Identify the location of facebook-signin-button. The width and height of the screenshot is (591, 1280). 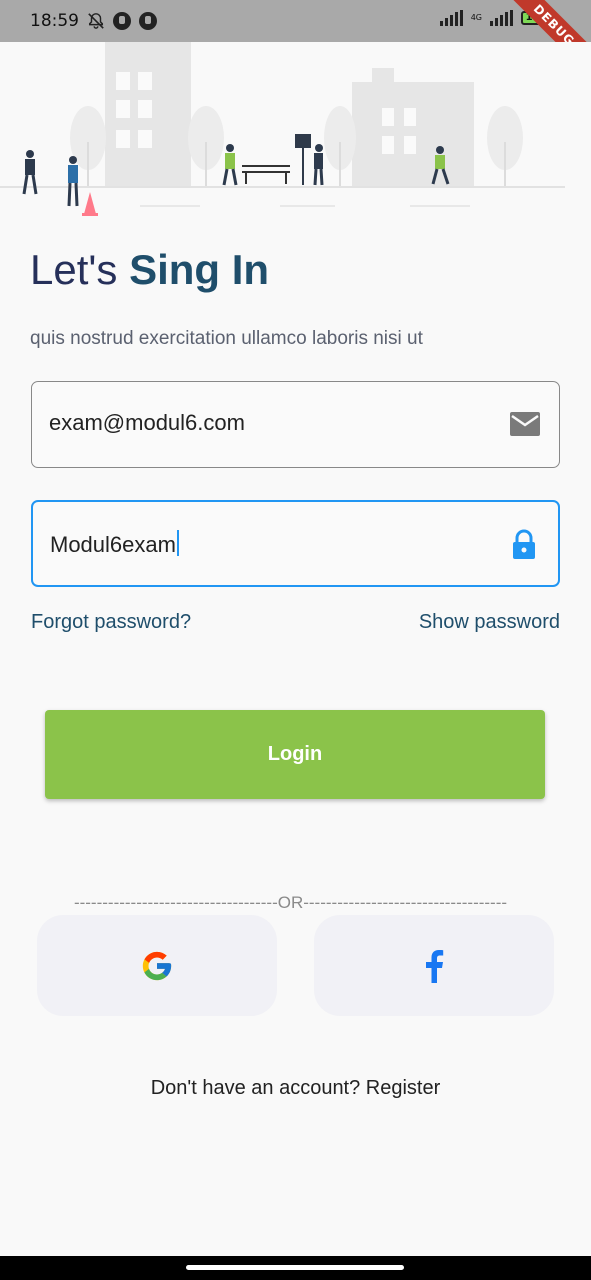
(434, 965).